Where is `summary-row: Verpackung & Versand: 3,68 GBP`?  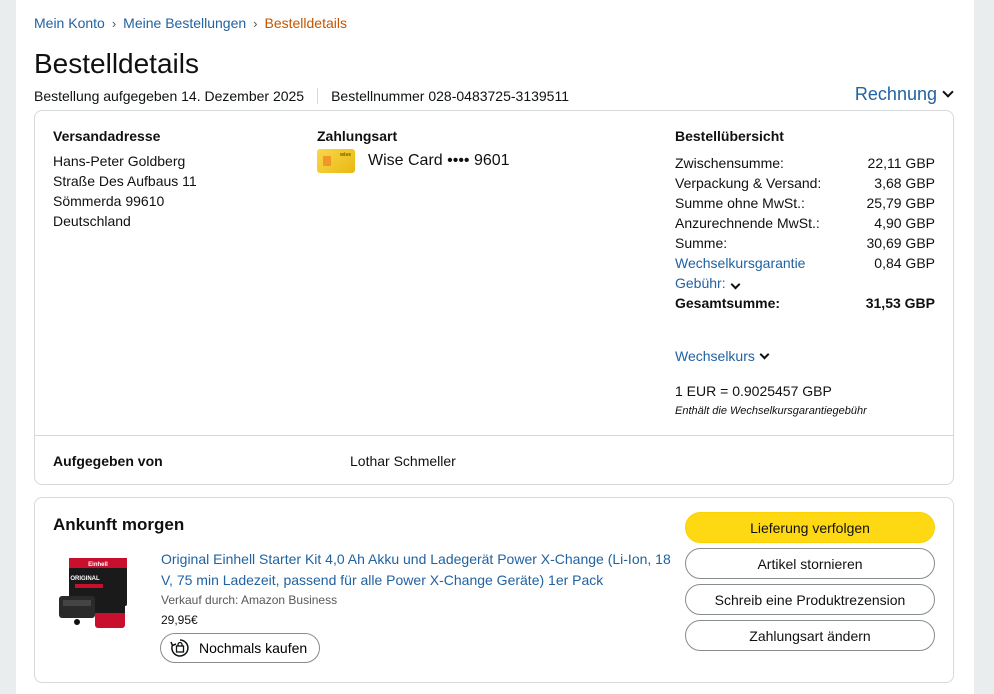
summary-row: Verpackung & Versand: 3,68 GBP is located at coordinates (805, 183).